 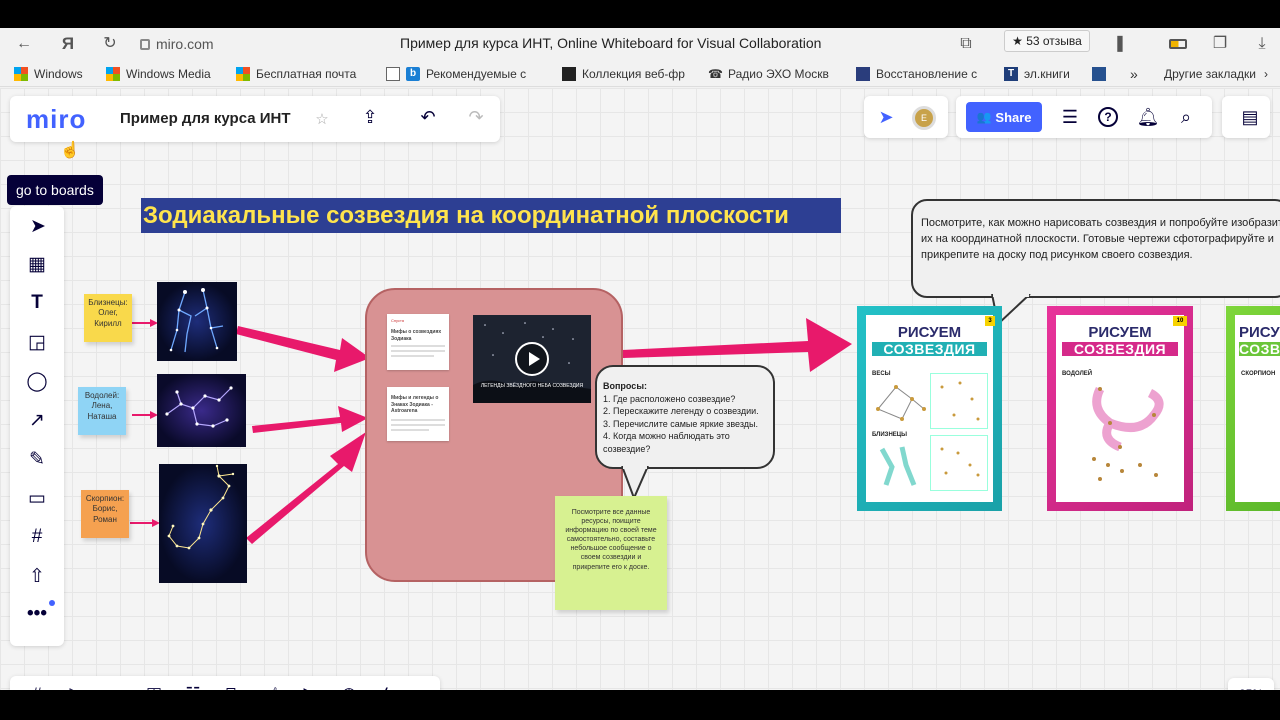 I want to click on bubble-tail, so click(x=635, y=483).